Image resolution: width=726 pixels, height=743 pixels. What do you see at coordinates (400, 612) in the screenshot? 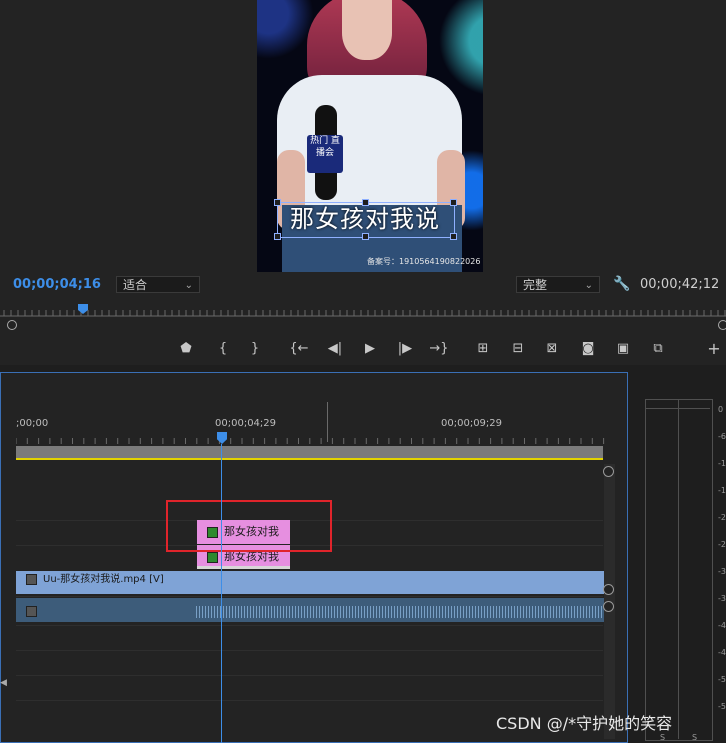
I see `audio-waveform` at bounding box center [400, 612].